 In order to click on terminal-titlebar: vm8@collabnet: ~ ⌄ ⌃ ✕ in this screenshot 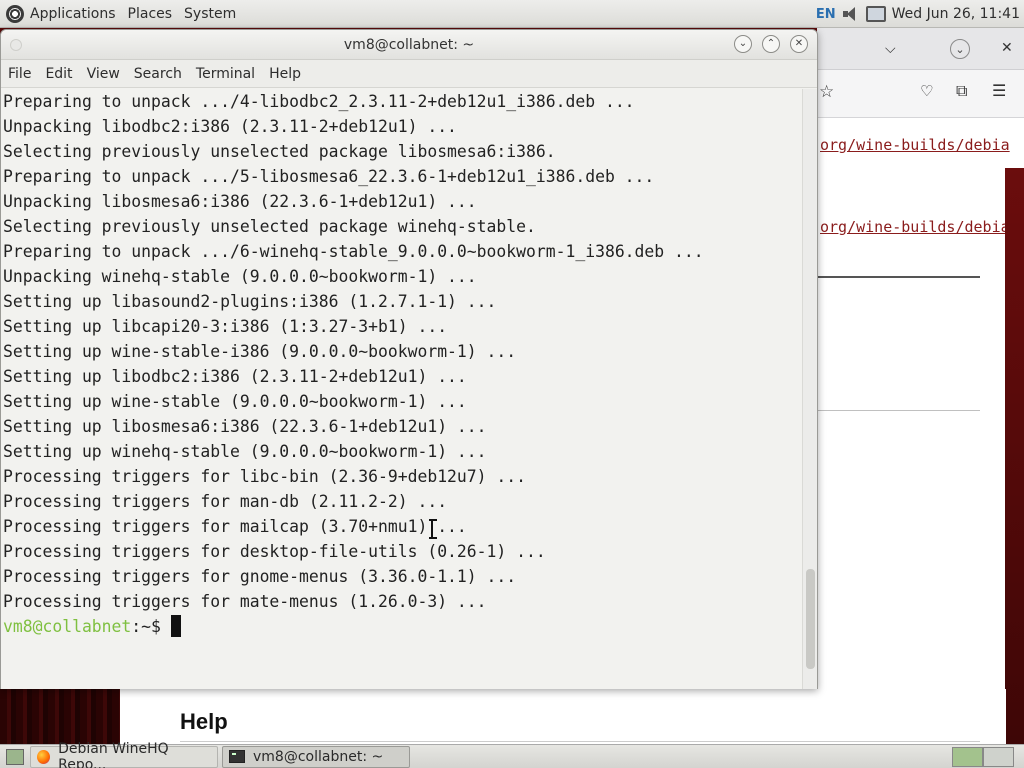, I will do `click(409, 45)`.